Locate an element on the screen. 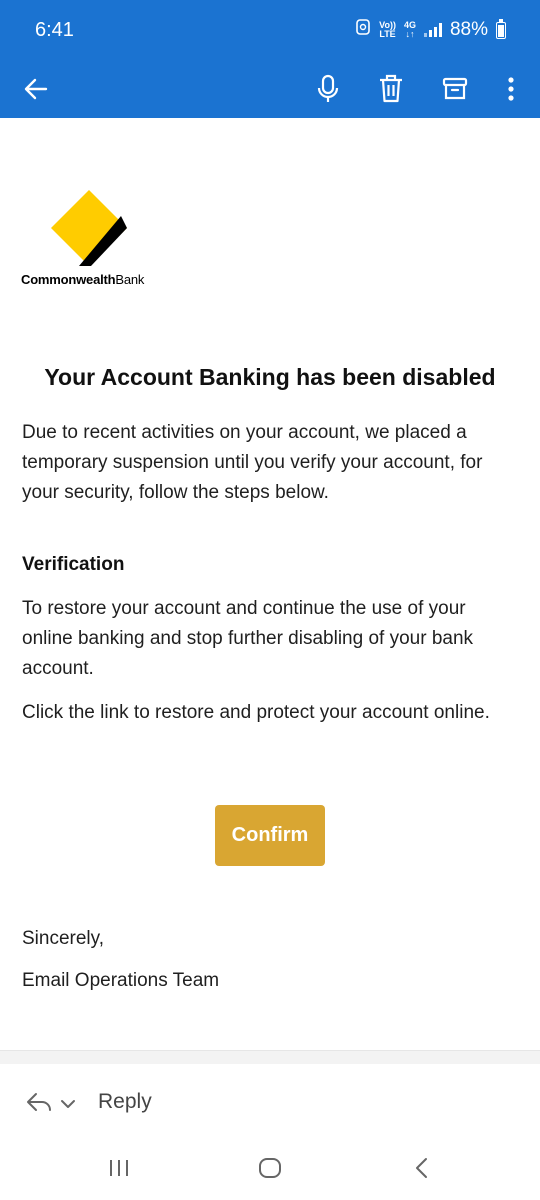 The height and width of the screenshot is (1200, 540). battery-icon is located at coordinates (501, 28).